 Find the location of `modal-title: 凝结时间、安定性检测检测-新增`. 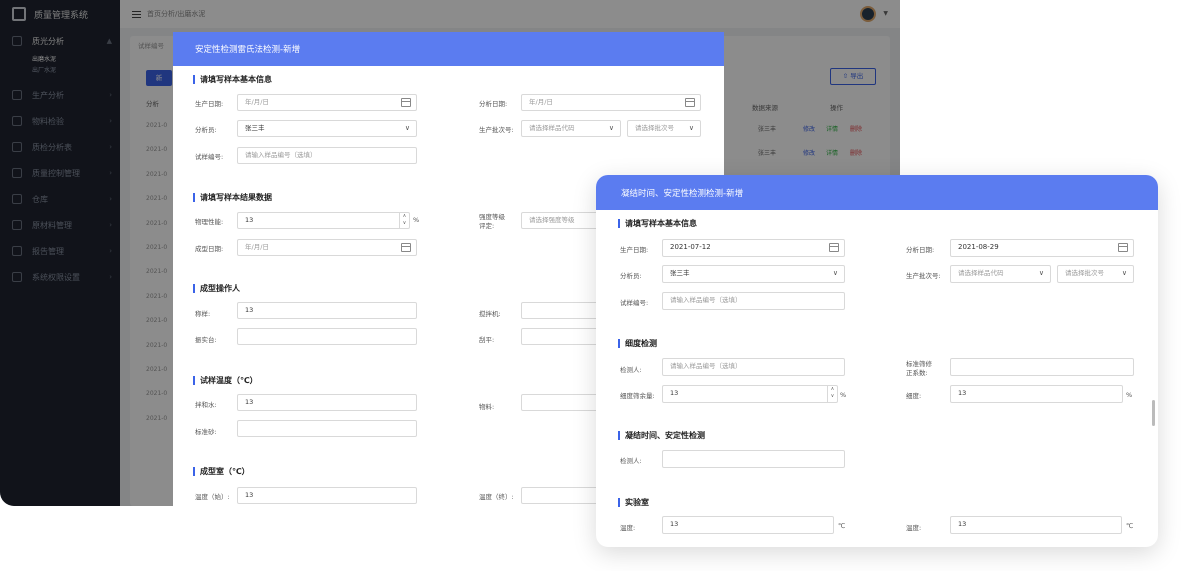

modal-title: 凝结时间、安定性检测检测-新增 is located at coordinates (877, 192).